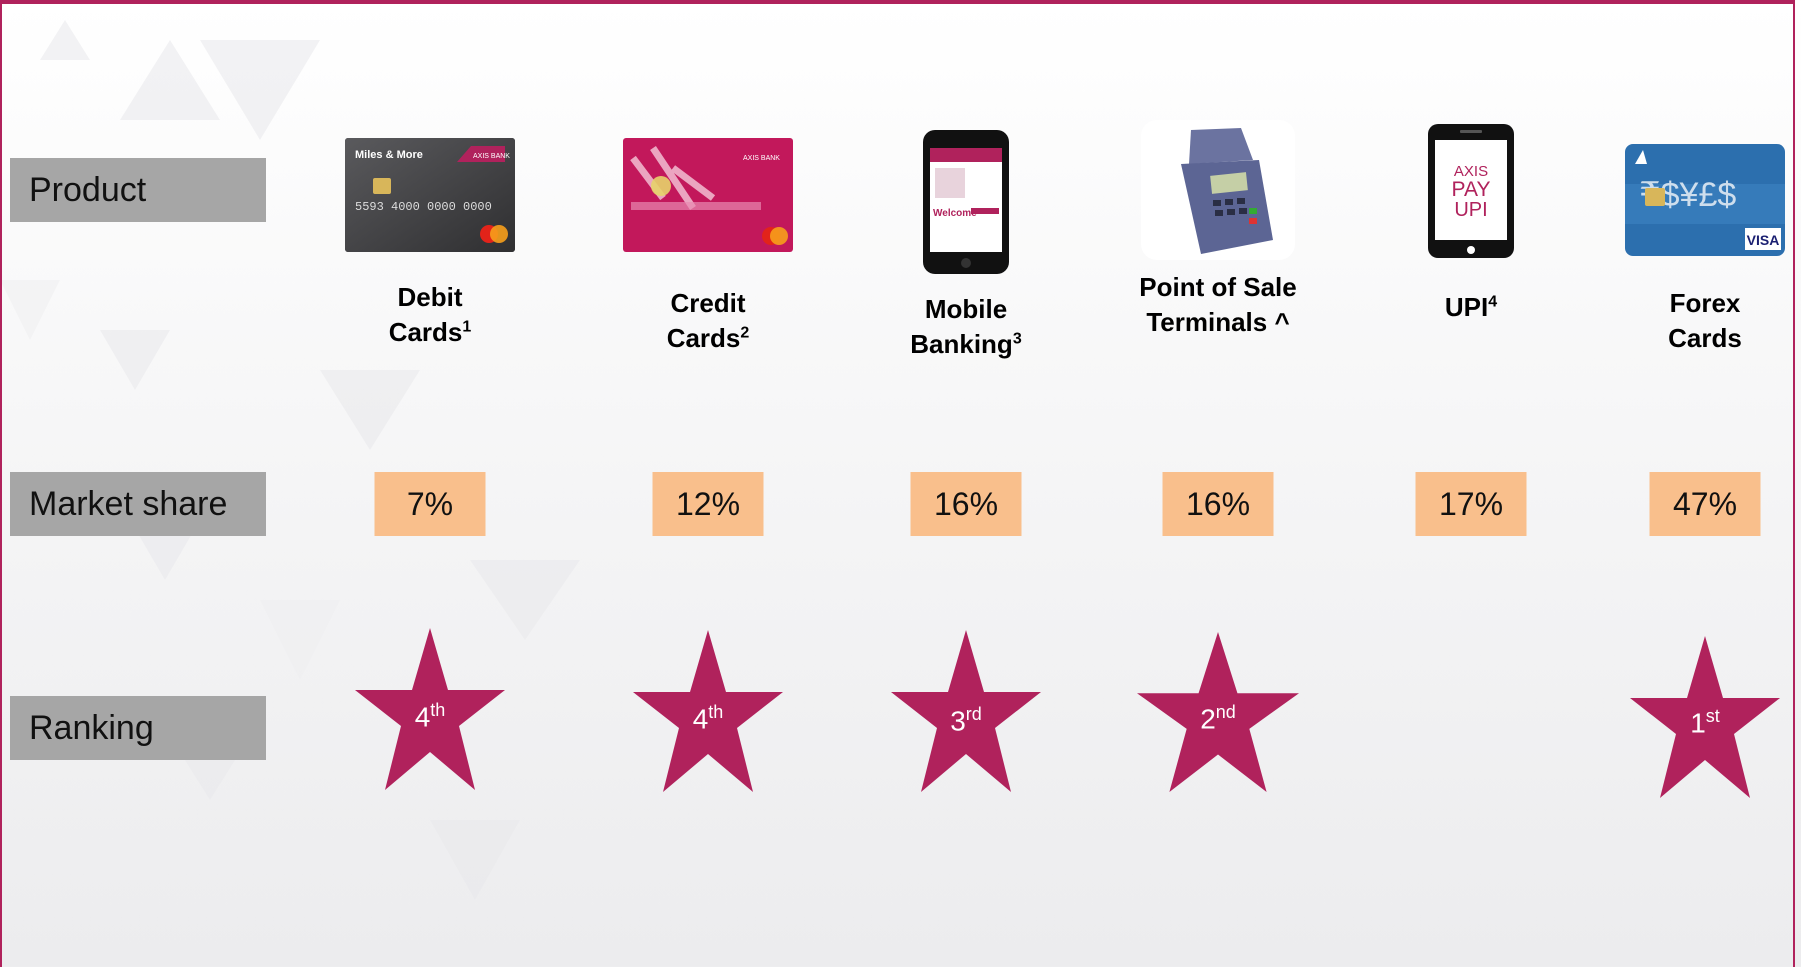 Image resolution: width=1801 pixels, height=967 pixels. I want to click on forex-card-icon: ₹$¥£$ VISA, so click(1705, 200).